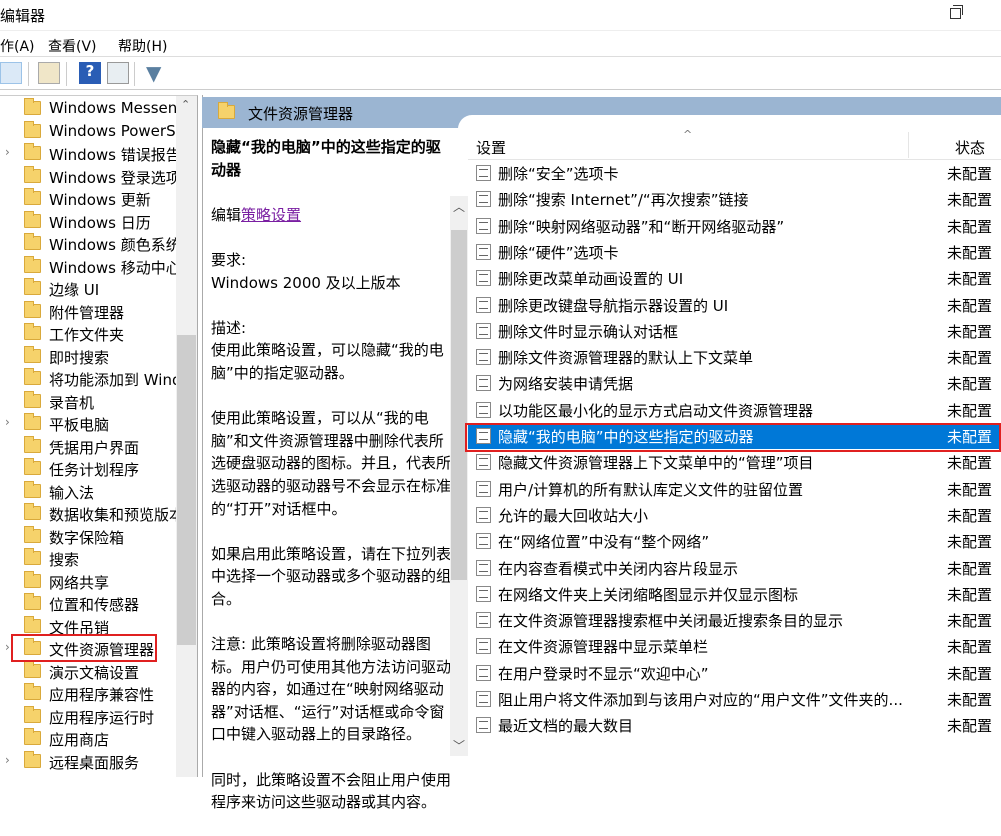 The width and height of the screenshot is (1001, 836). Describe the element at coordinates (88, 694) in the screenshot. I see `tree-item: 应用程序兼容性` at that location.